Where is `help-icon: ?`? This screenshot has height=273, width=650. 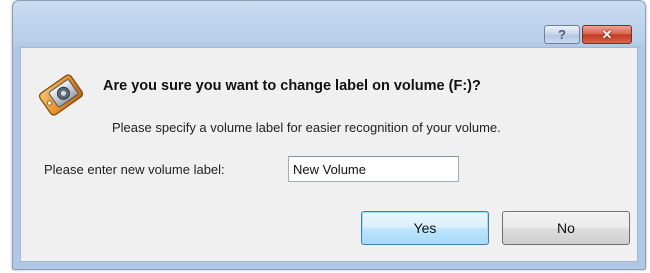
help-icon: ? is located at coordinates (562, 34).